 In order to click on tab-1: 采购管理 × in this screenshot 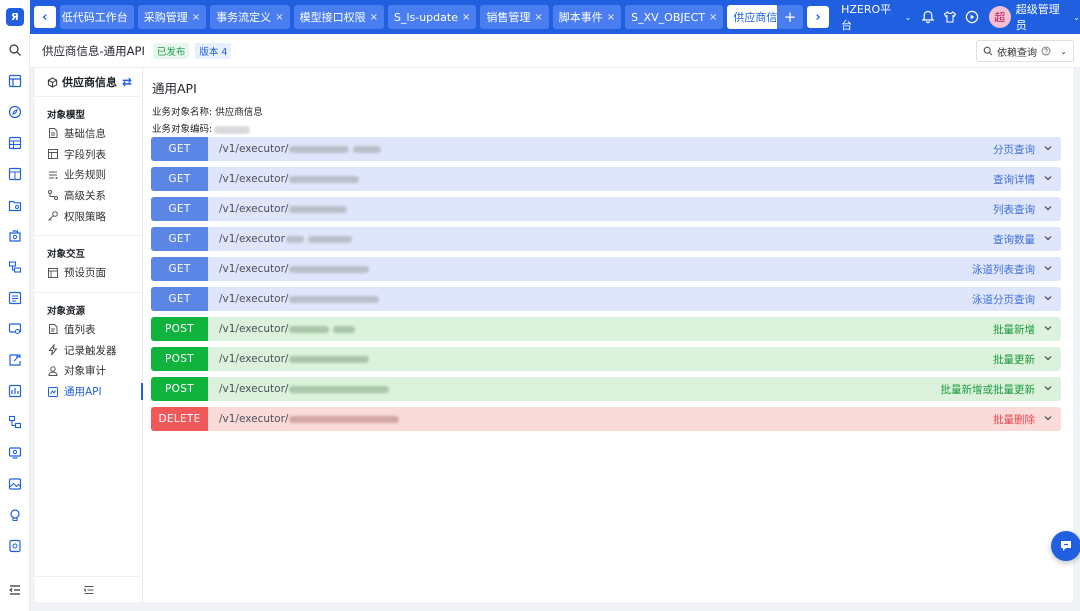, I will do `click(172, 17)`.